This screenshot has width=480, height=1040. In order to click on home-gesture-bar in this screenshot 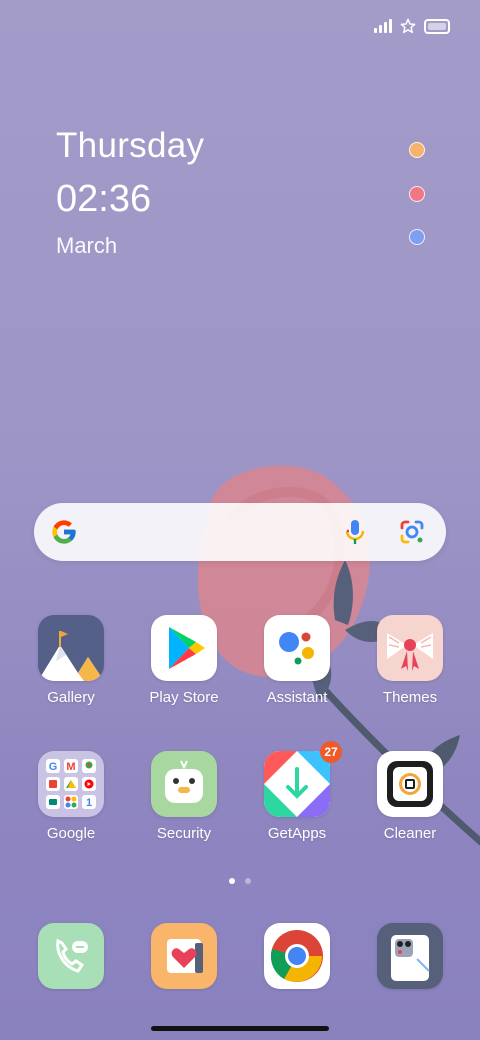, I will do `click(240, 1028)`.